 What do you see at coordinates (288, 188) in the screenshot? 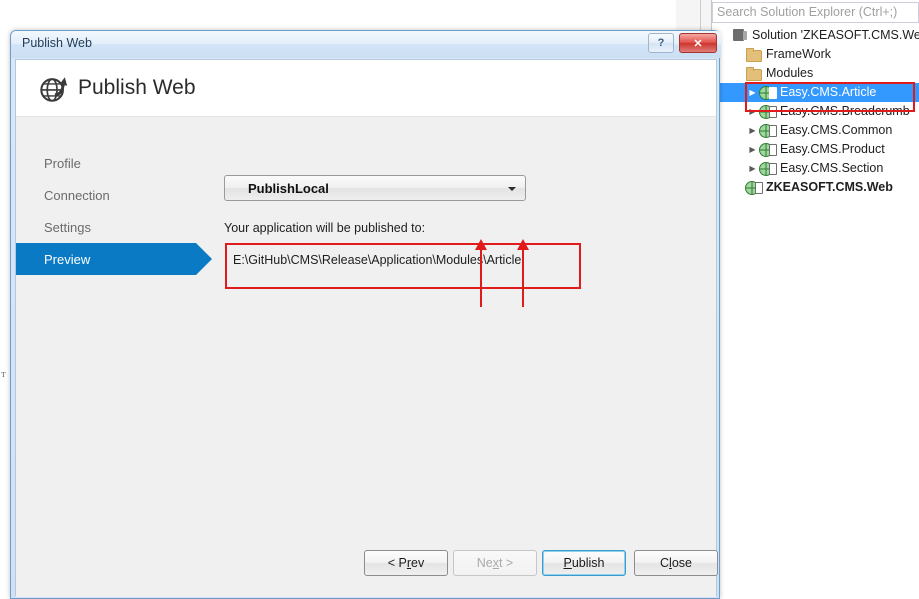
I see `profile-dropdown-value: PublishLocal` at bounding box center [288, 188].